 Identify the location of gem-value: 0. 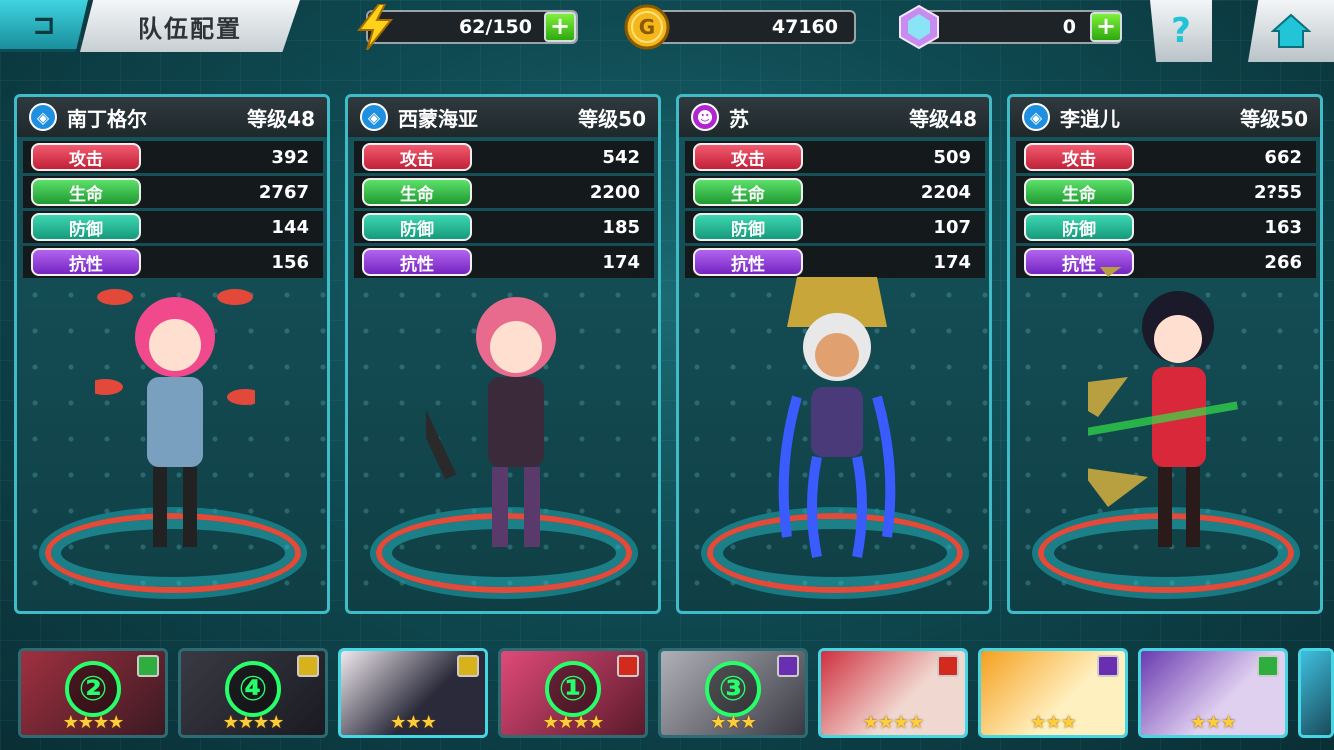
(1069, 27).